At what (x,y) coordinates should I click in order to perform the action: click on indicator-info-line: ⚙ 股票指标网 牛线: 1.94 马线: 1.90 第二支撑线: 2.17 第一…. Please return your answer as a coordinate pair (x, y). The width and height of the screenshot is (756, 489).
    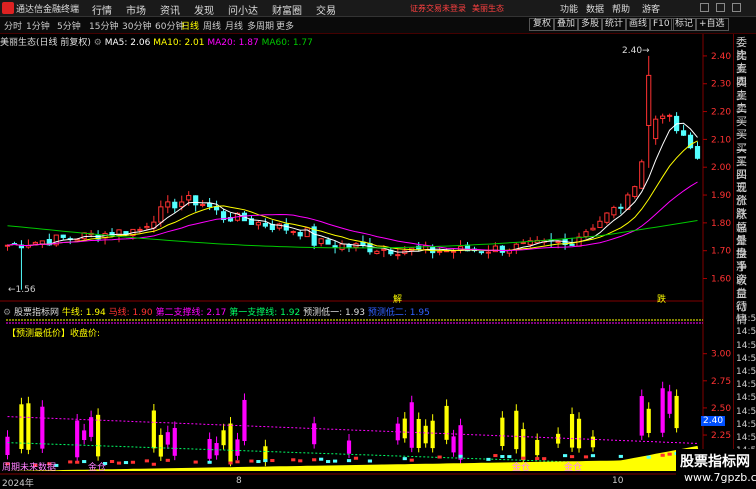
    Looking at the image, I should click on (216, 311).